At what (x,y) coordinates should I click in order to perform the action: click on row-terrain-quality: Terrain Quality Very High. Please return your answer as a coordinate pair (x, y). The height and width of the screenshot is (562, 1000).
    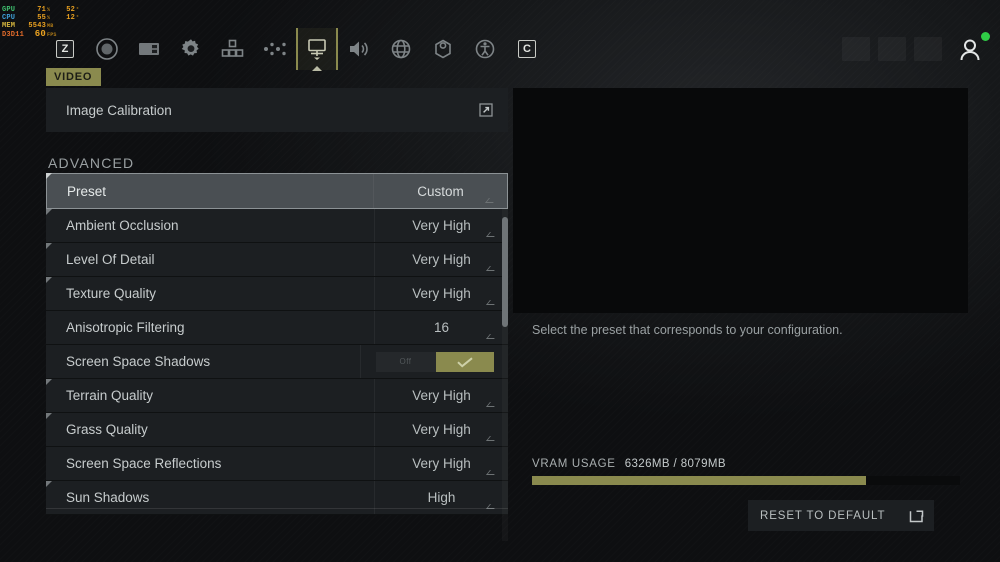
    Looking at the image, I should click on (277, 396).